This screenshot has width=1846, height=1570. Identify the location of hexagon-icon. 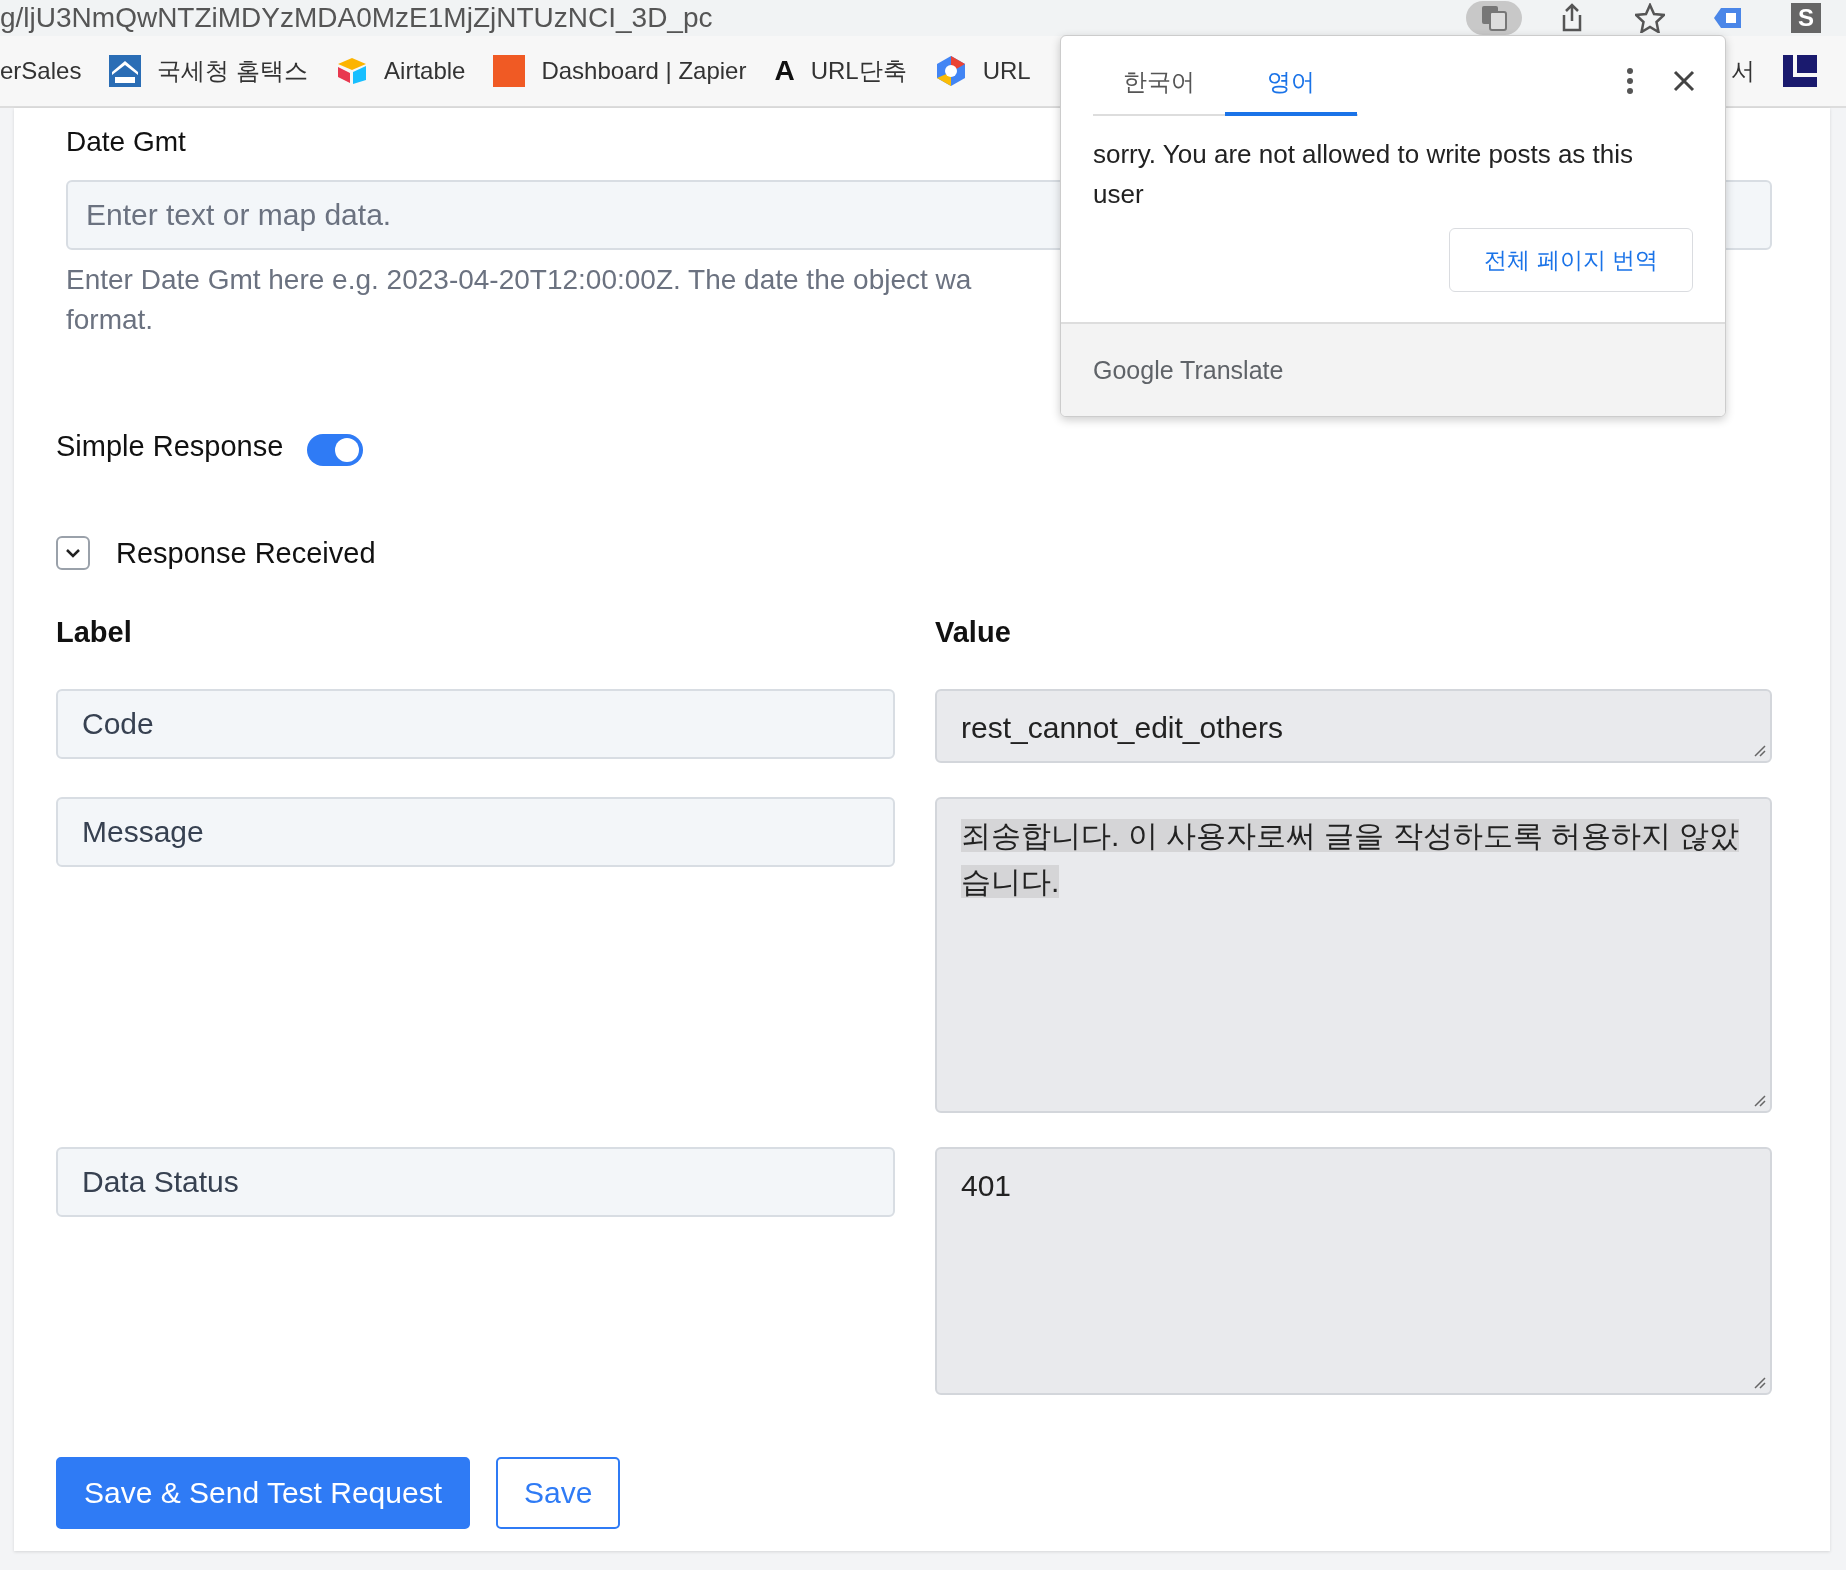
(950, 71).